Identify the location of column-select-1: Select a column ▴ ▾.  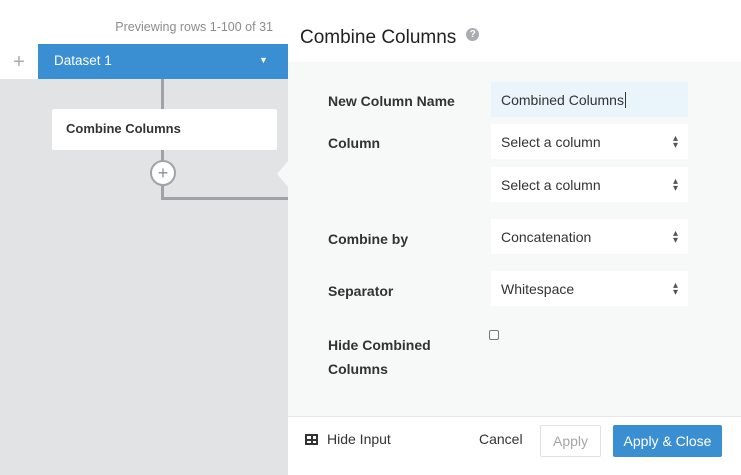
(589, 141).